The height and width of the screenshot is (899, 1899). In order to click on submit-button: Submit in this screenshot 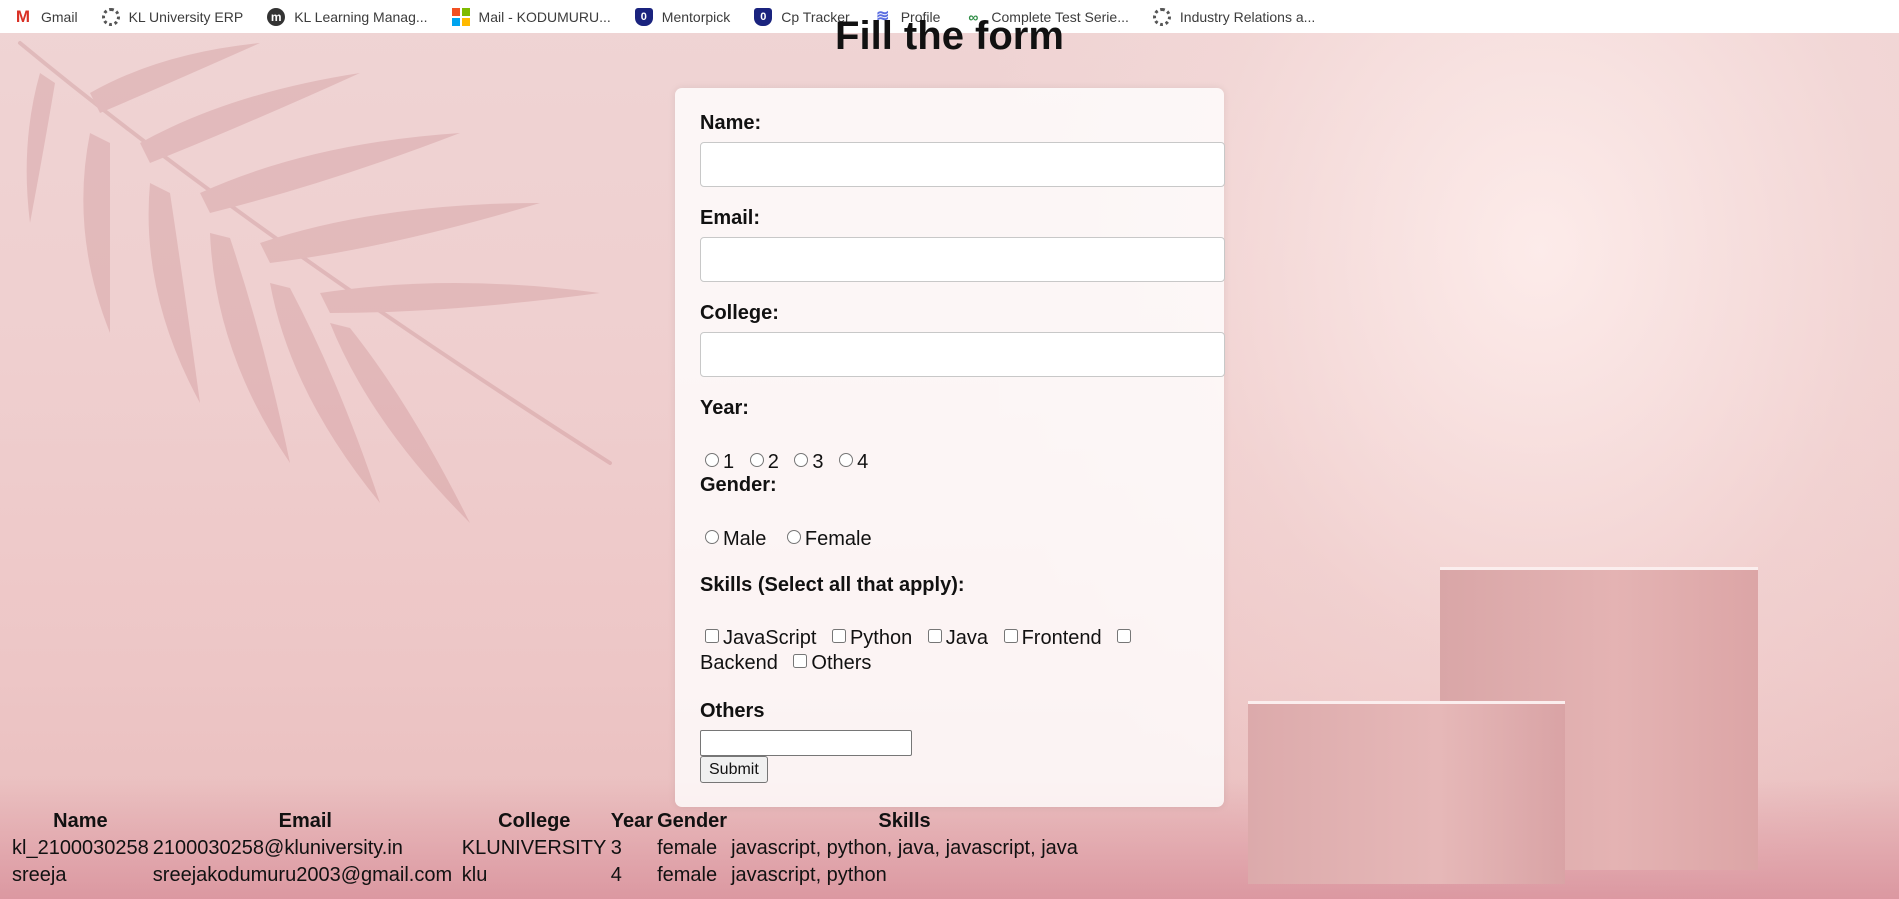, I will do `click(734, 769)`.